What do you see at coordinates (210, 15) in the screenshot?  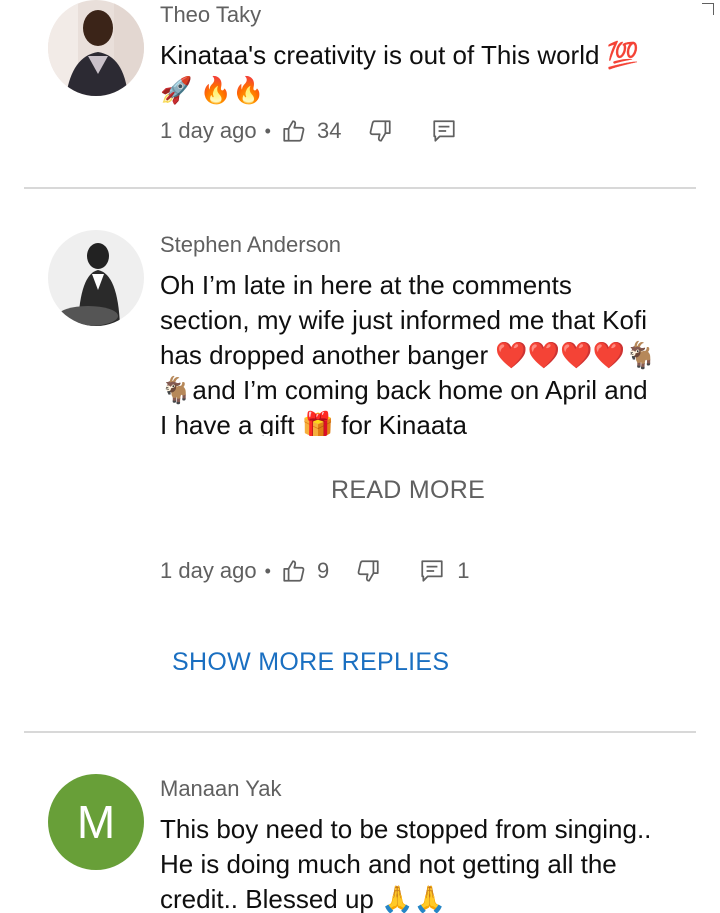 I see `comment-author: Theo Taky` at bounding box center [210, 15].